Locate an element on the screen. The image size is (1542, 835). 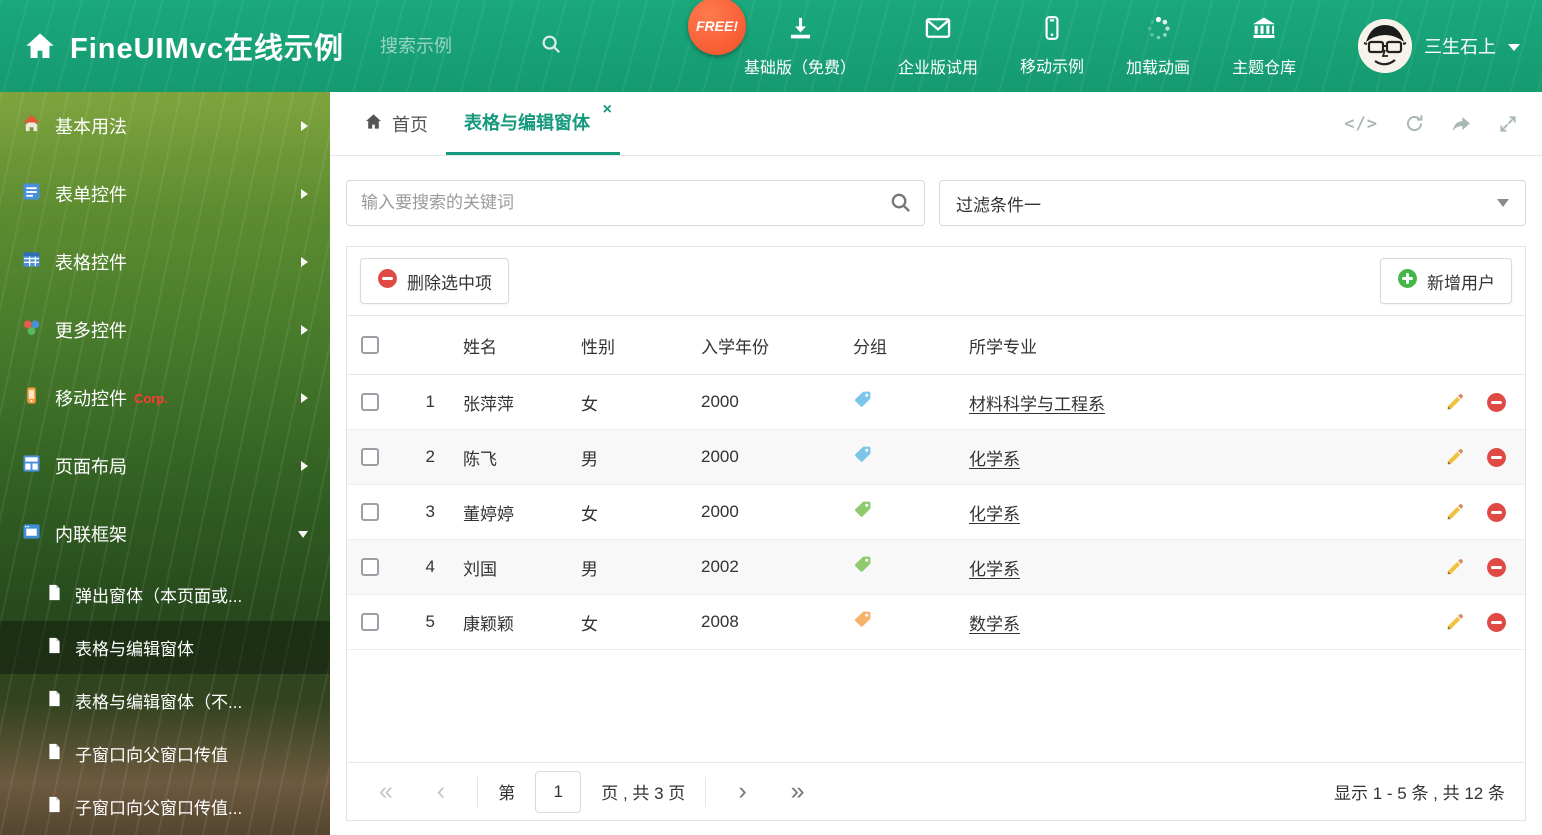
tab-home: 首页 is located at coordinates (396, 123).